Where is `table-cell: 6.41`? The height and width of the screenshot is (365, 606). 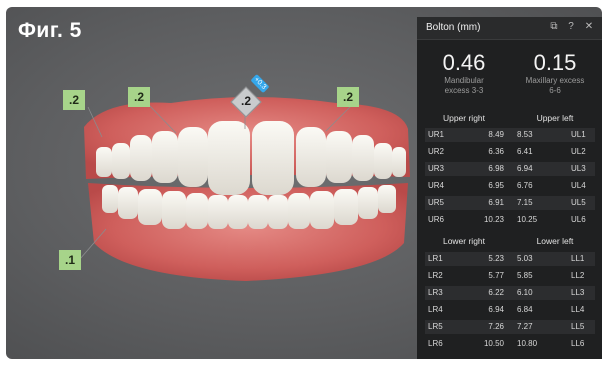 table-cell: 6.41 is located at coordinates (525, 151).